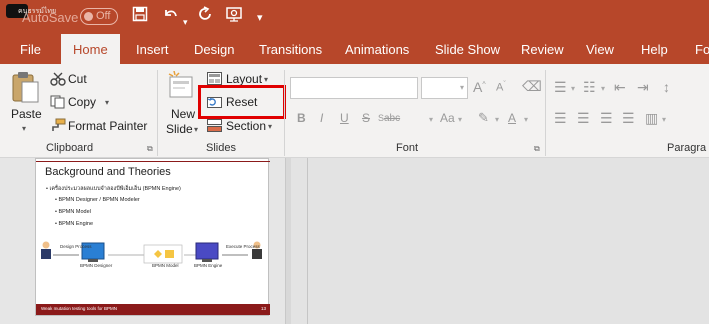 This screenshot has height=324, width=709. Describe the element at coordinates (58, 104) in the screenshot. I see `copy-icon` at that location.